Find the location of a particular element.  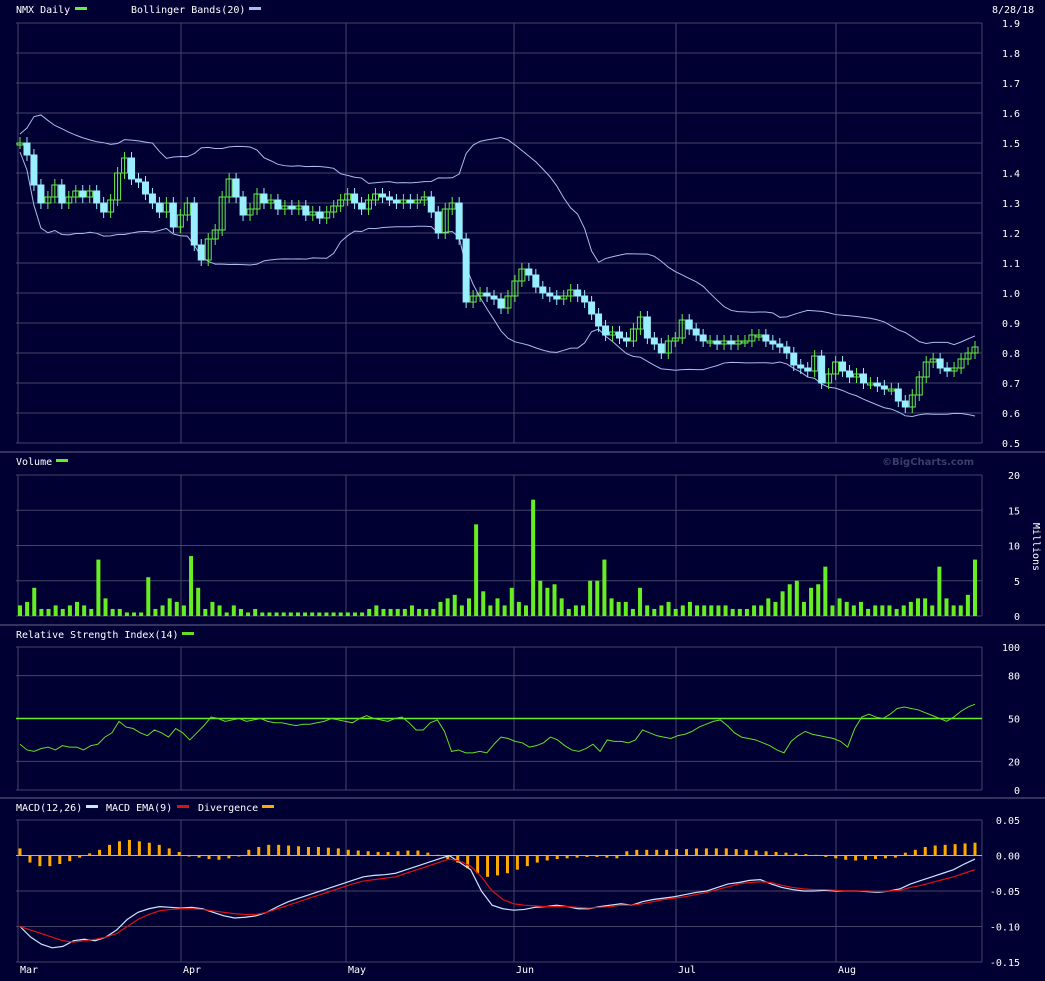

rsi-legend-label: Relative Strength Index(14) is located at coordinates (97, 635).